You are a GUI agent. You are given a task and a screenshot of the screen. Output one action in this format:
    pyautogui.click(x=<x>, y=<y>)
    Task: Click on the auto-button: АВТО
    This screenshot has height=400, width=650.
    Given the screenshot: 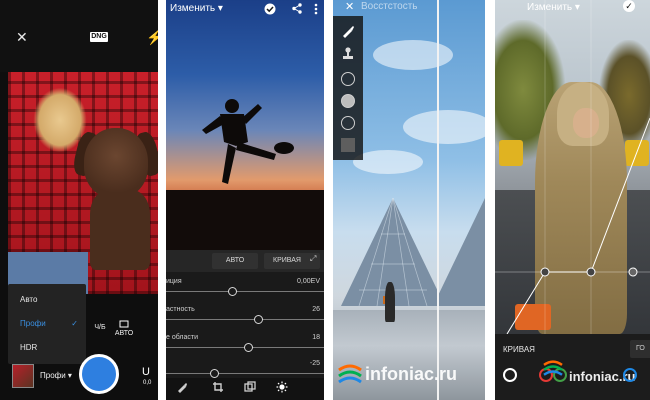 What is the action you would take?
    pyautogui.click(x=235, y=261)
    